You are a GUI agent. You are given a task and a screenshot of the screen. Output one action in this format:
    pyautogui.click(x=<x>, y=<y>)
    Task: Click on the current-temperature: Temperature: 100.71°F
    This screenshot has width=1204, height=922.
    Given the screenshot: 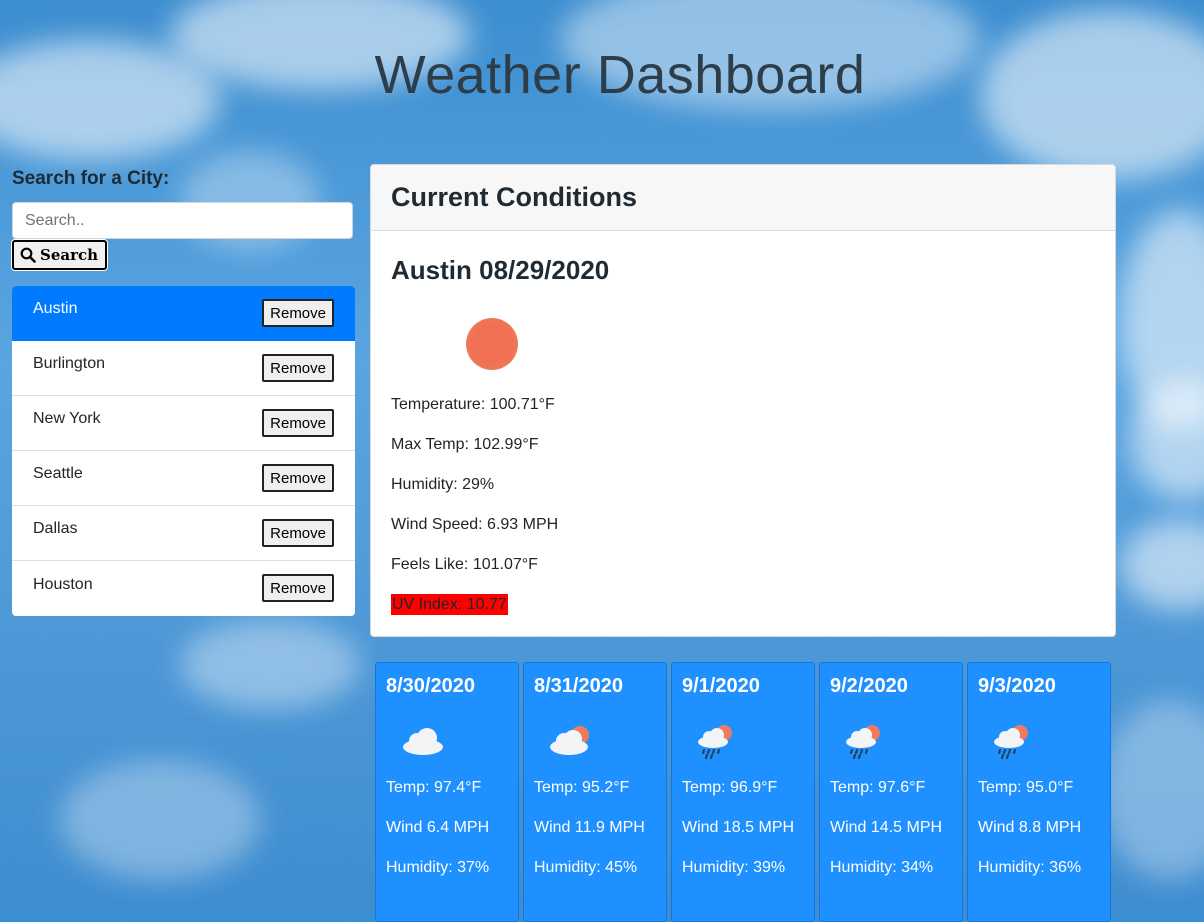 What is the action you would take?
    pyautogui.click(x=473, y=404)
    